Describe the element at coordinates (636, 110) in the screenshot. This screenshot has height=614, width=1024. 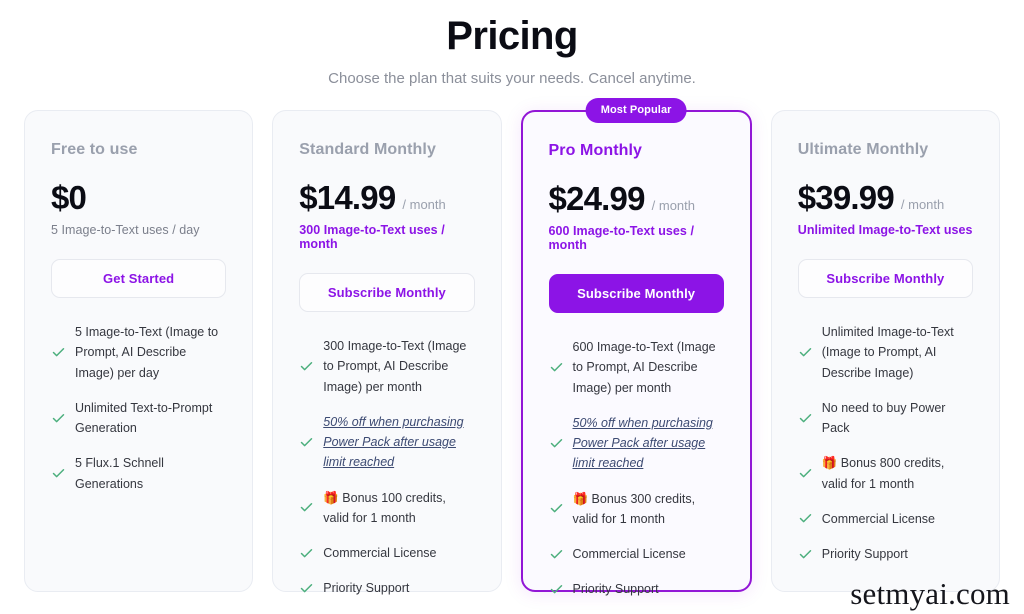
I see `most-popular-badge: Most Popular` at that location.